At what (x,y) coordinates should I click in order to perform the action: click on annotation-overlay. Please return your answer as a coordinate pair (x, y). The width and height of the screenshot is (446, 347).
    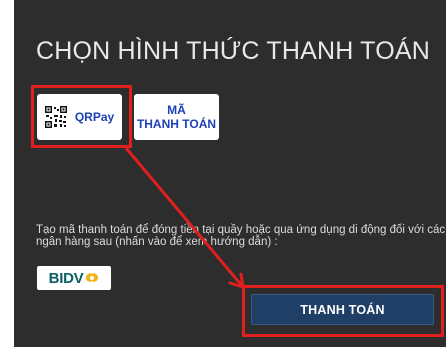
    Looking at the image, I should click on (184, 218).